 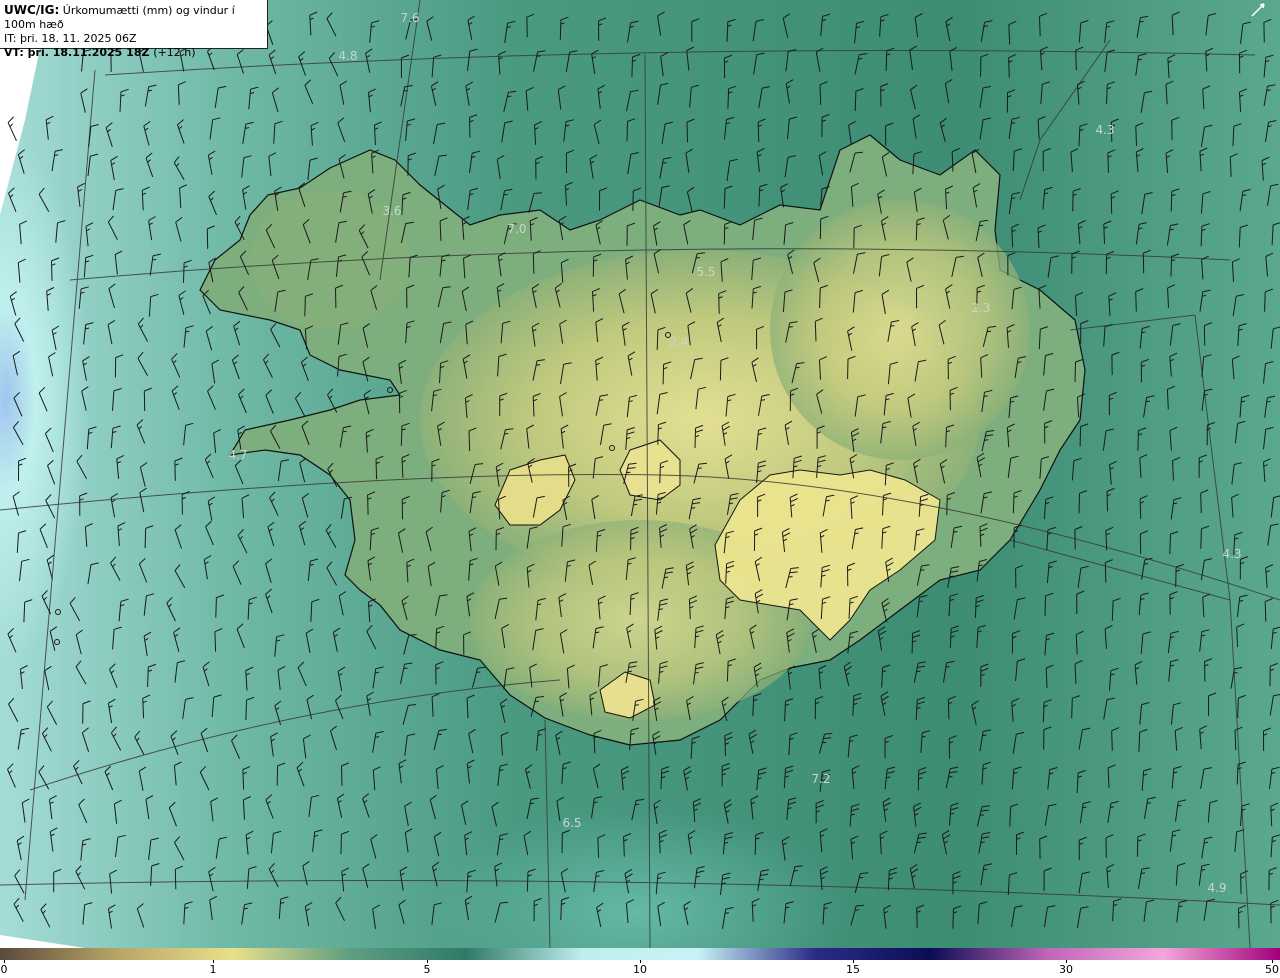 I want to click on valid-time-line: VT: þri. 18.11.2025 18Z (+12 h), so click(x=133, y=53).